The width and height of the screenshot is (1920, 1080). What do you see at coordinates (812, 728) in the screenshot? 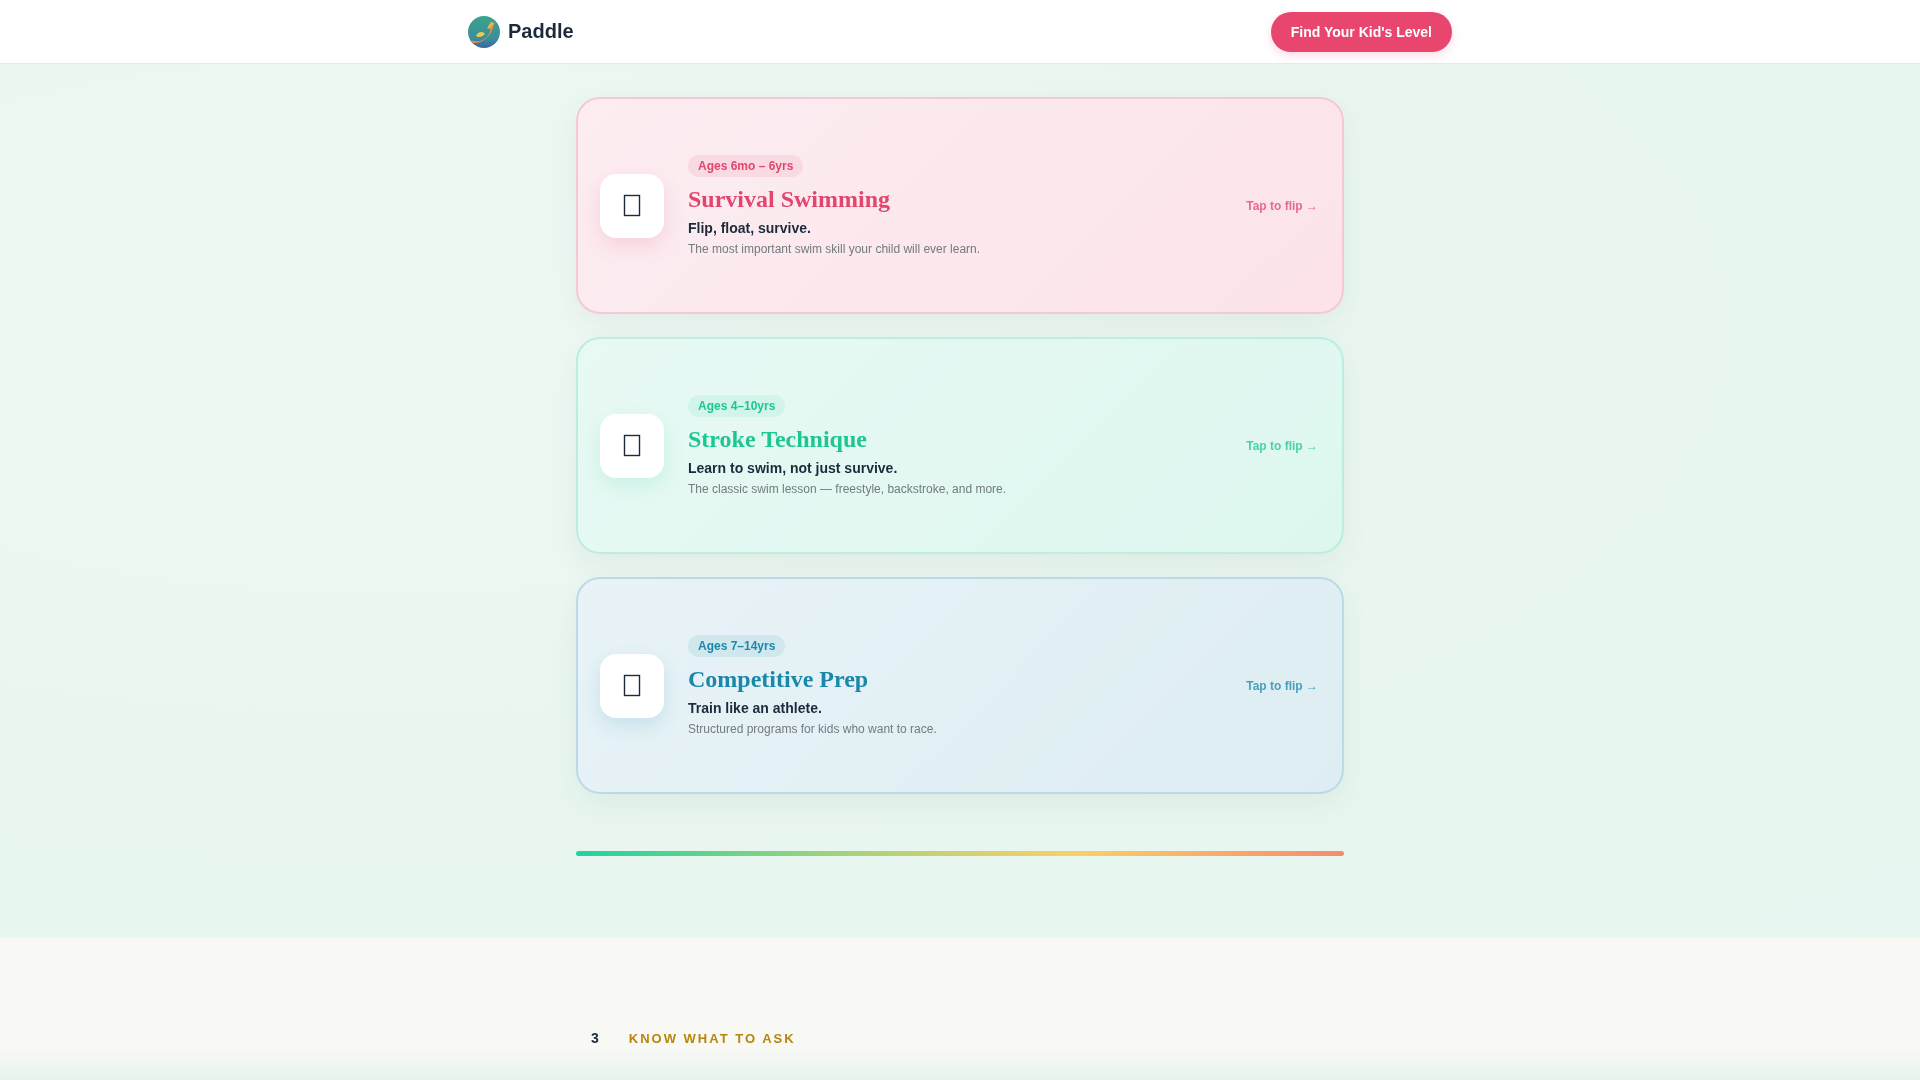
I see `program-description: Structured programs for kids who want to race.` at bounding box center [812, 728].